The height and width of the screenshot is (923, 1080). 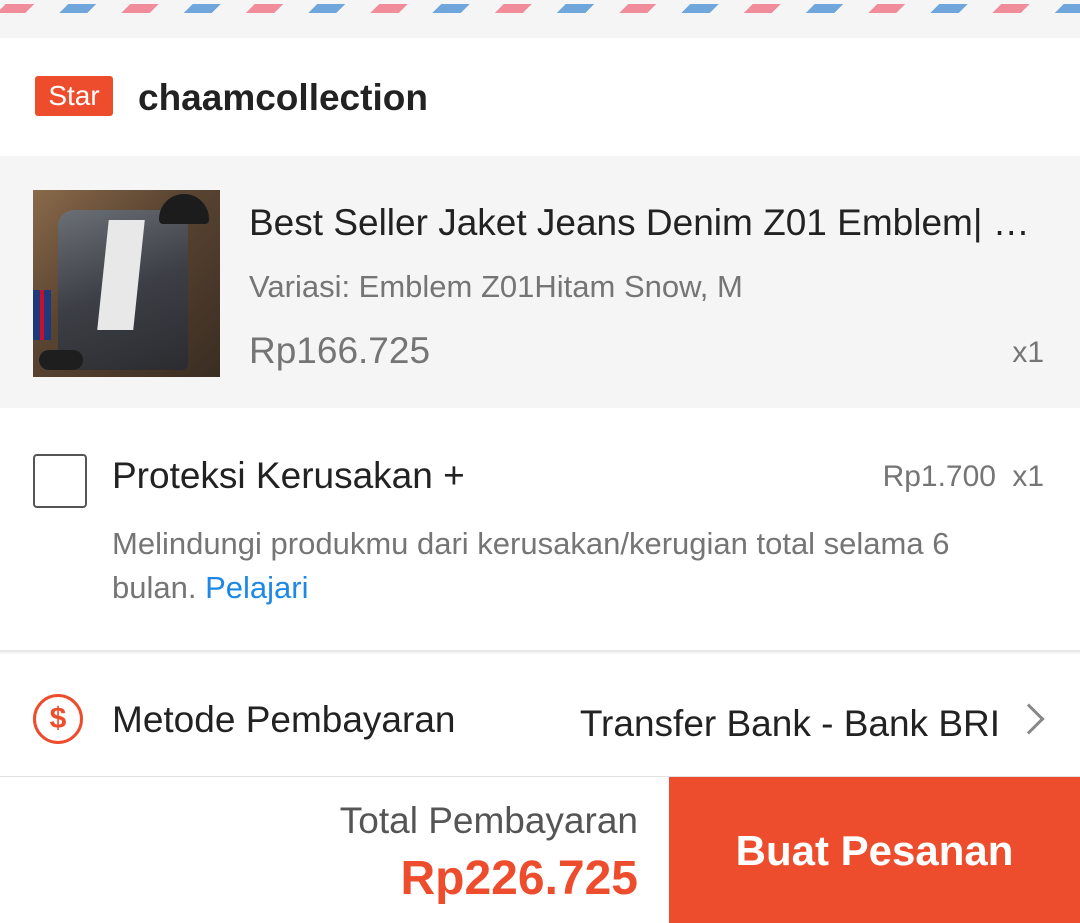 What do you see at coordinates (58, 719) in the screenshot?
I see `dollar-circle-icon: $` at bounding box center [58, 719].